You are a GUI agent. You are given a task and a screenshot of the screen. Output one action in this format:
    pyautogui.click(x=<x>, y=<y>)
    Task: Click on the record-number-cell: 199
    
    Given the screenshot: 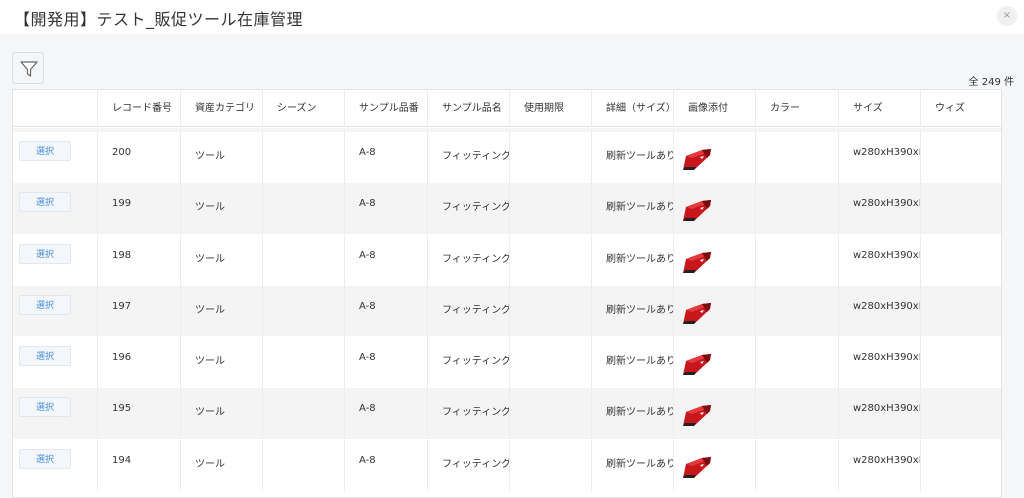 What is the action you would take?
    pyautogui.click(x=138, y=209)
    